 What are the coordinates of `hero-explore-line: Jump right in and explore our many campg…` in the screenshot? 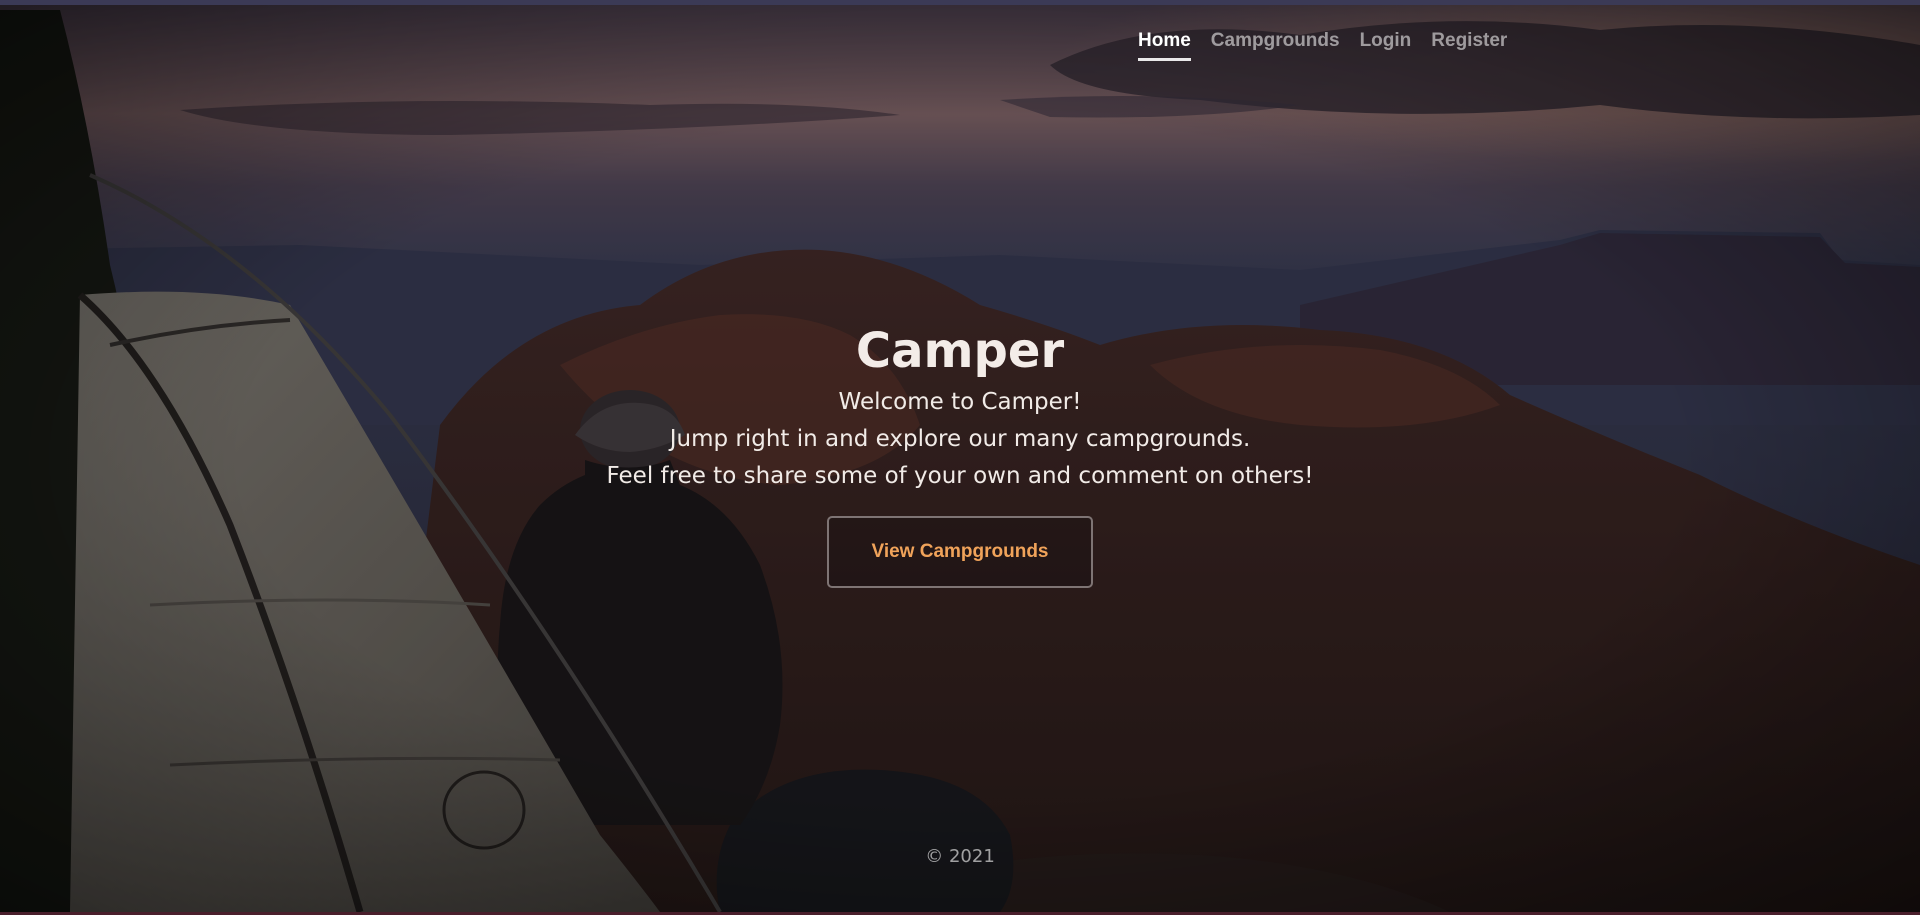 It's located at (960, 439).